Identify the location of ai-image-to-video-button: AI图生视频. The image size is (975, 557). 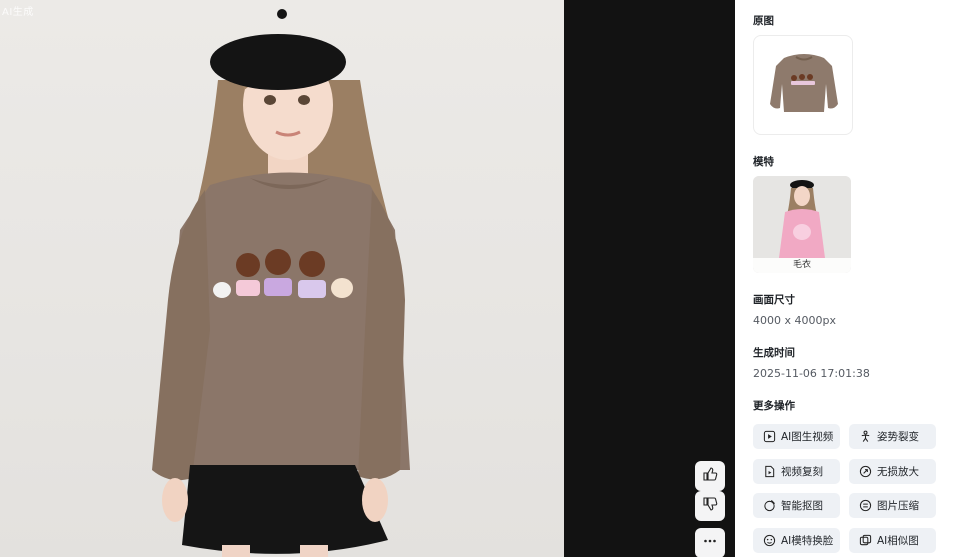
(796, 436).